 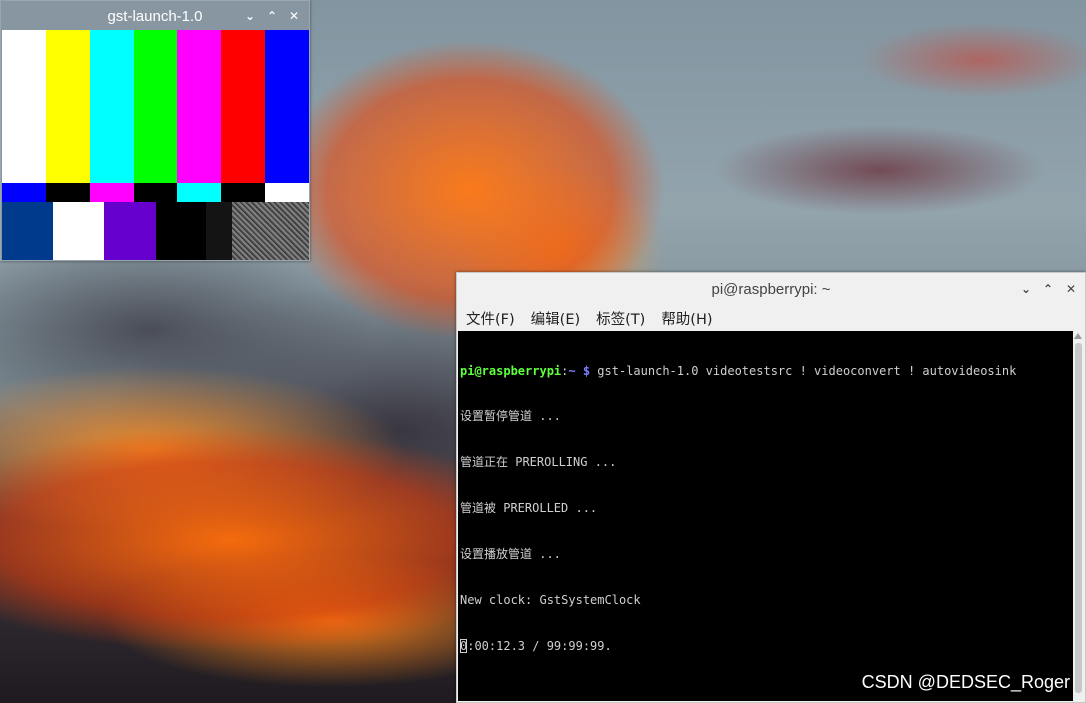 What do you see at coordinates (1078, 336) in the screenshot?
I see `scroll-up-arrow-icon` at bounding box center [1078, 336].